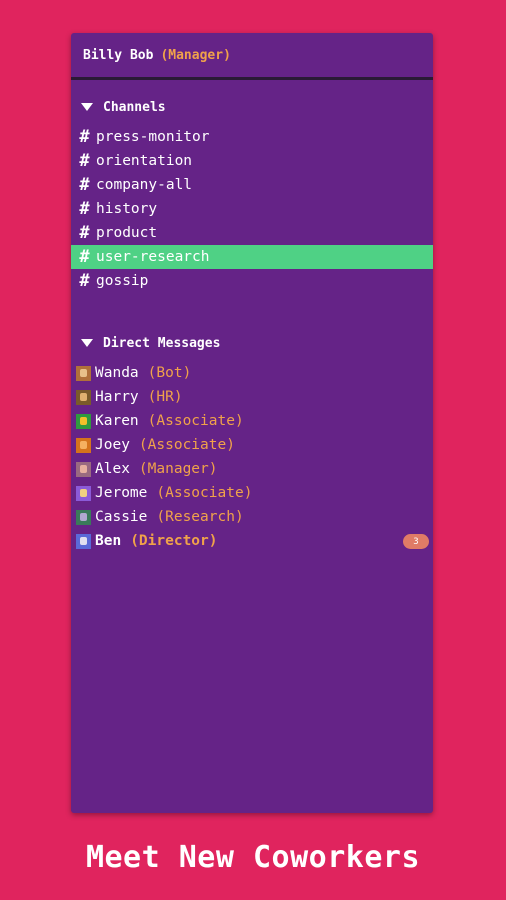  Describe the element at coordinates (252, 161) in the screenshot. I see `channel-item-orientation: # orientation` at that location.